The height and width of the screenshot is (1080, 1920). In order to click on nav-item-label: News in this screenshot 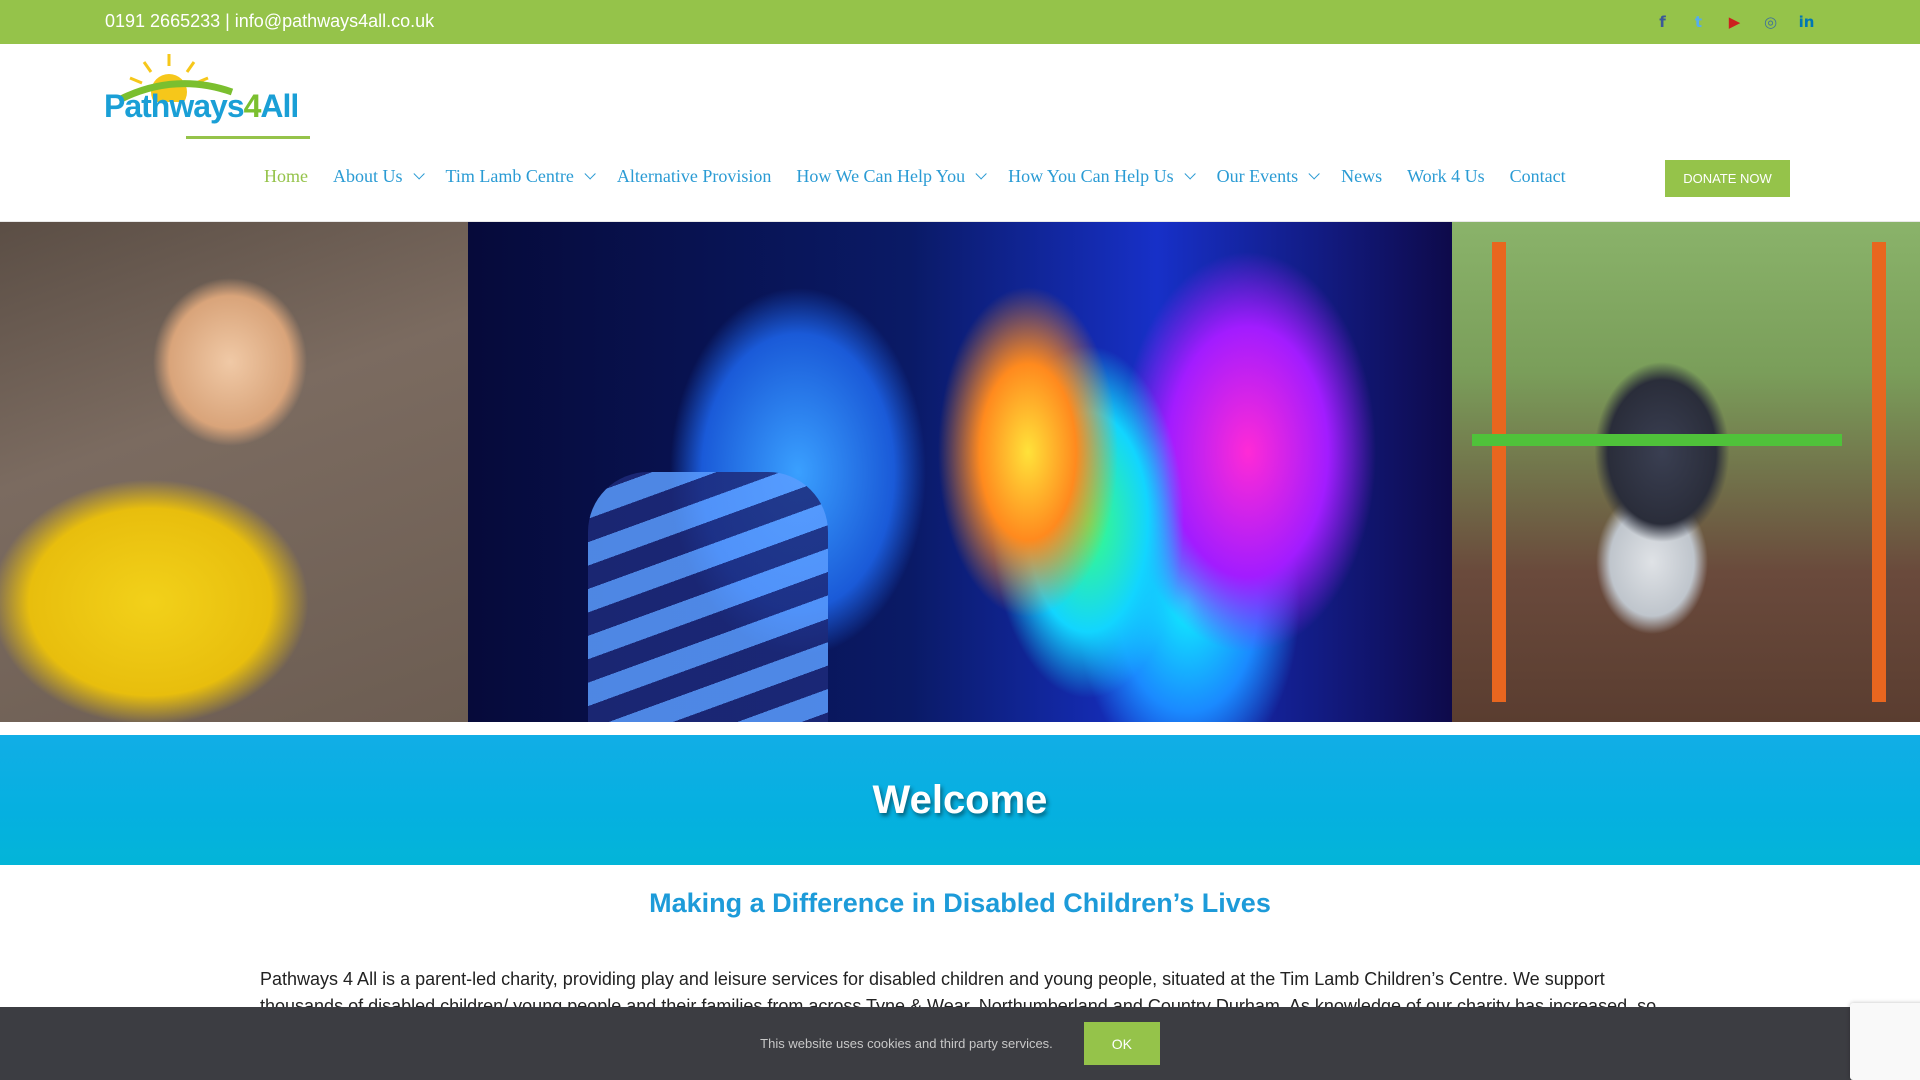, I will do `click(1362, 175)`.